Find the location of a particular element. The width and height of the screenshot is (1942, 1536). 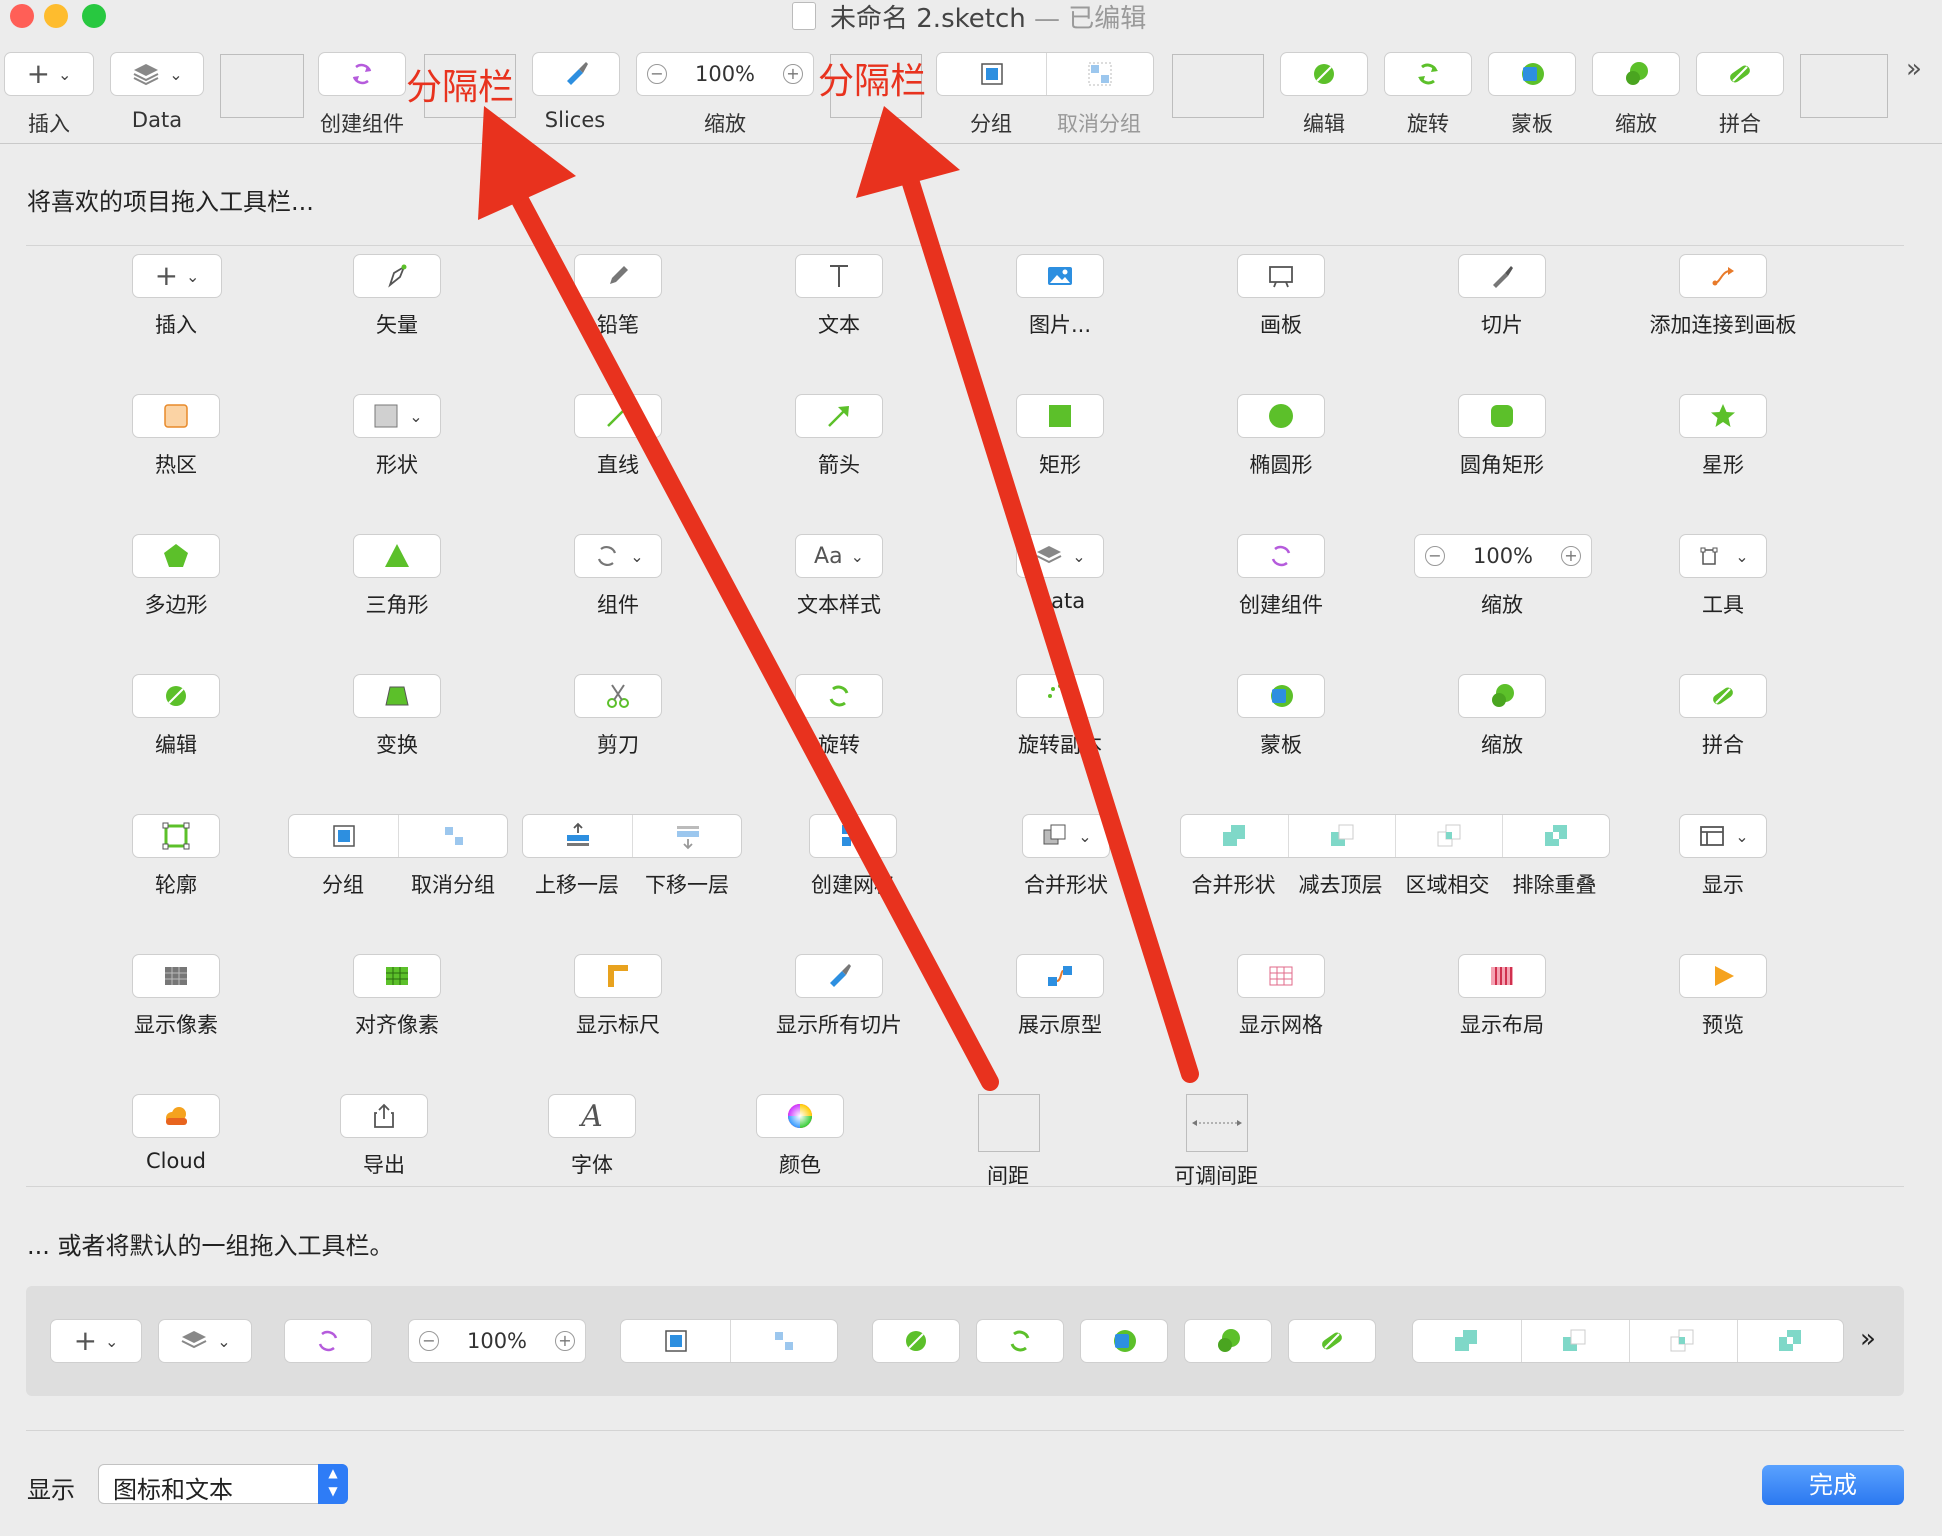

pencil-button is located at coordinates (618, 276).